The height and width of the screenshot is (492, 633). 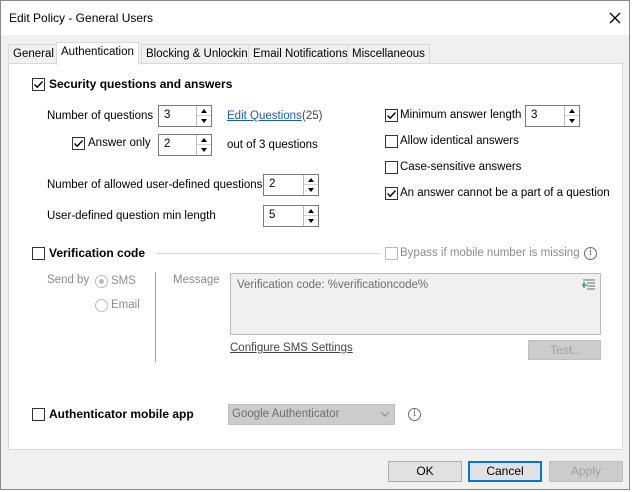 I want to click on apply-button: Apply, so click(x=586, y=471).